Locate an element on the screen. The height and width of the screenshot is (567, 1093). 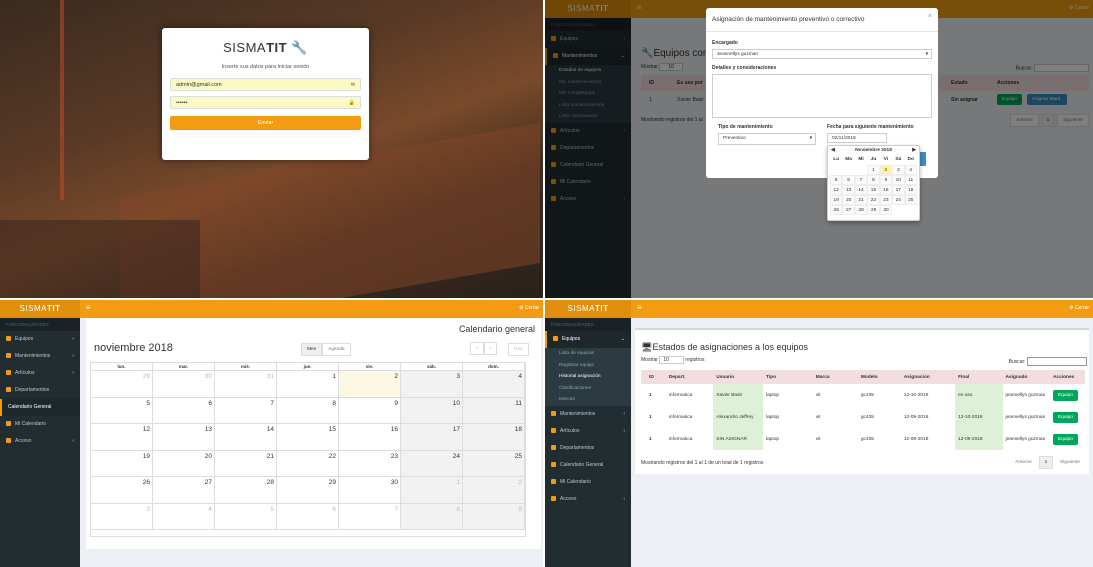
show-select: 10 is located at coordinates (671, 360).